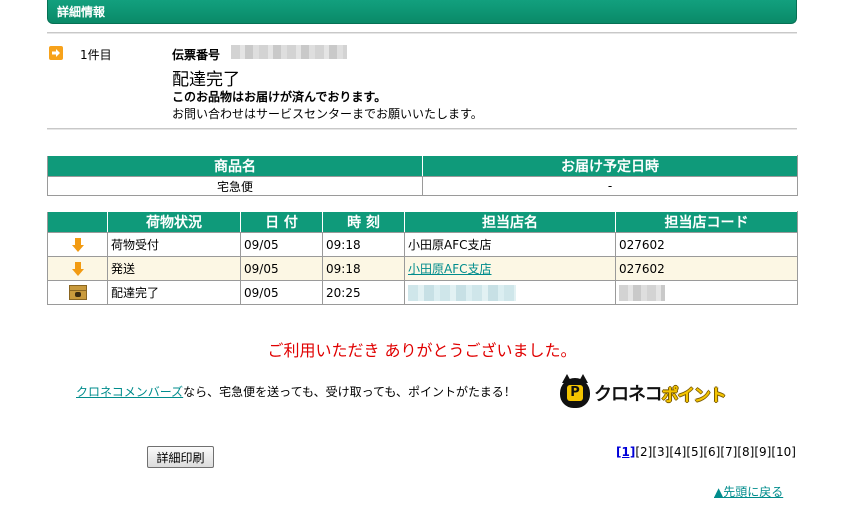 The image size is (844, 521). I want to click on status-cell: 荷物受付, so click(174, 244).